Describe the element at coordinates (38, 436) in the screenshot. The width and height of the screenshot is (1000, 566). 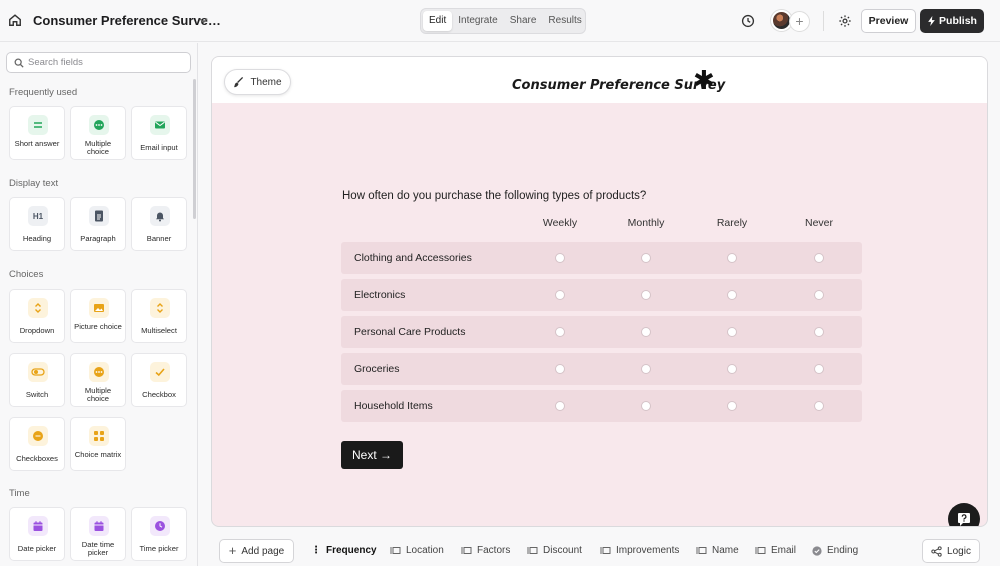
I see `checkboxes-icon` at that location.